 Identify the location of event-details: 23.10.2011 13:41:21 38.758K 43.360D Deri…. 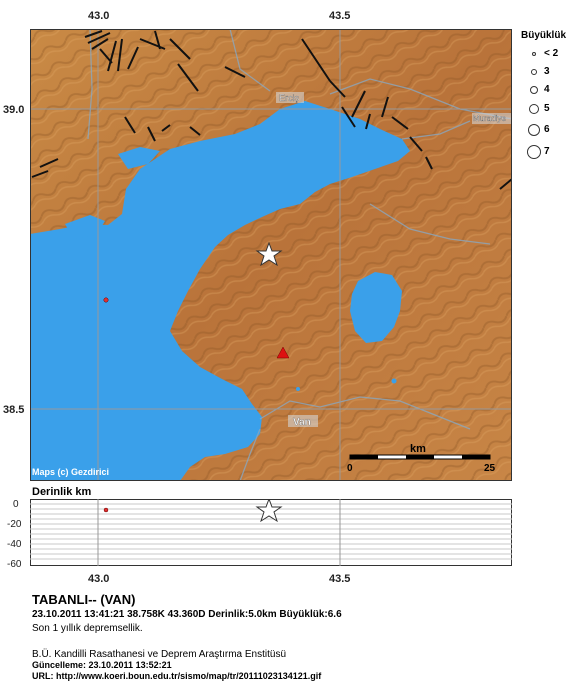
(187, 614).